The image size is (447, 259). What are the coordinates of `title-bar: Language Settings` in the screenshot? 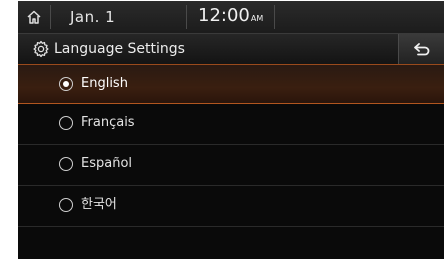 It's located at (231, 48).